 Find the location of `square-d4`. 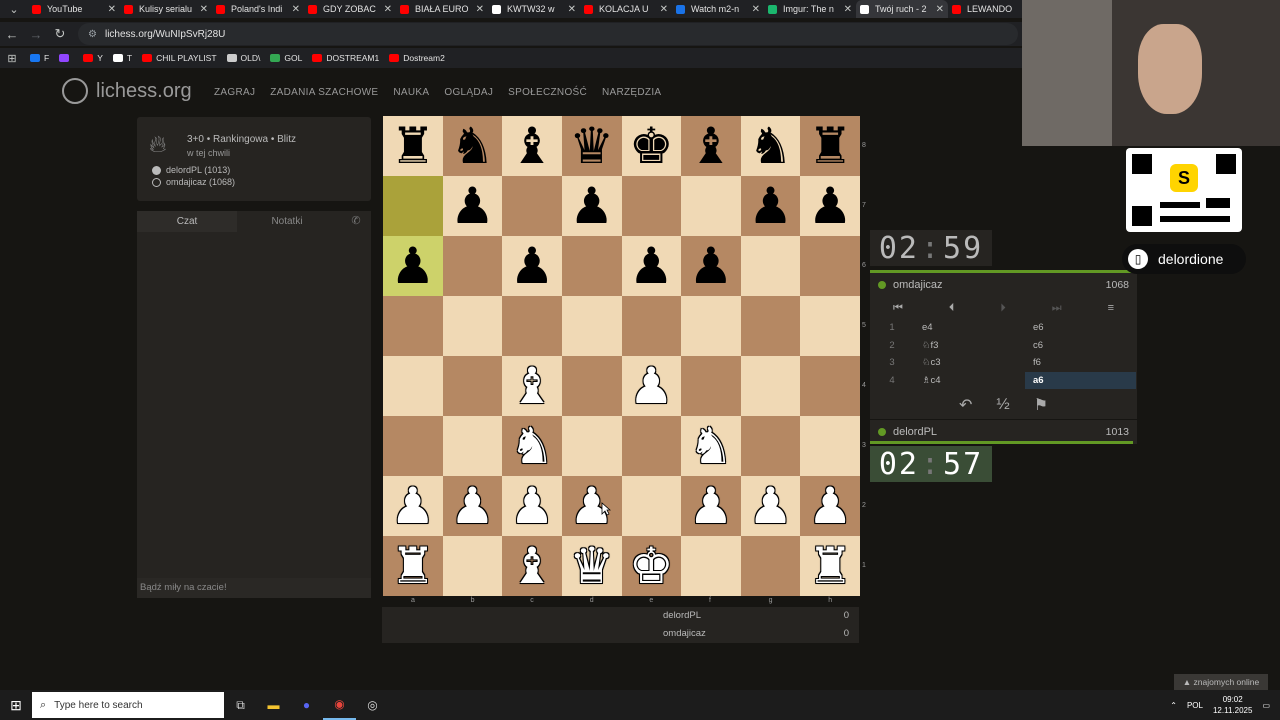

square-d4 is located at coordinates (591, 386).